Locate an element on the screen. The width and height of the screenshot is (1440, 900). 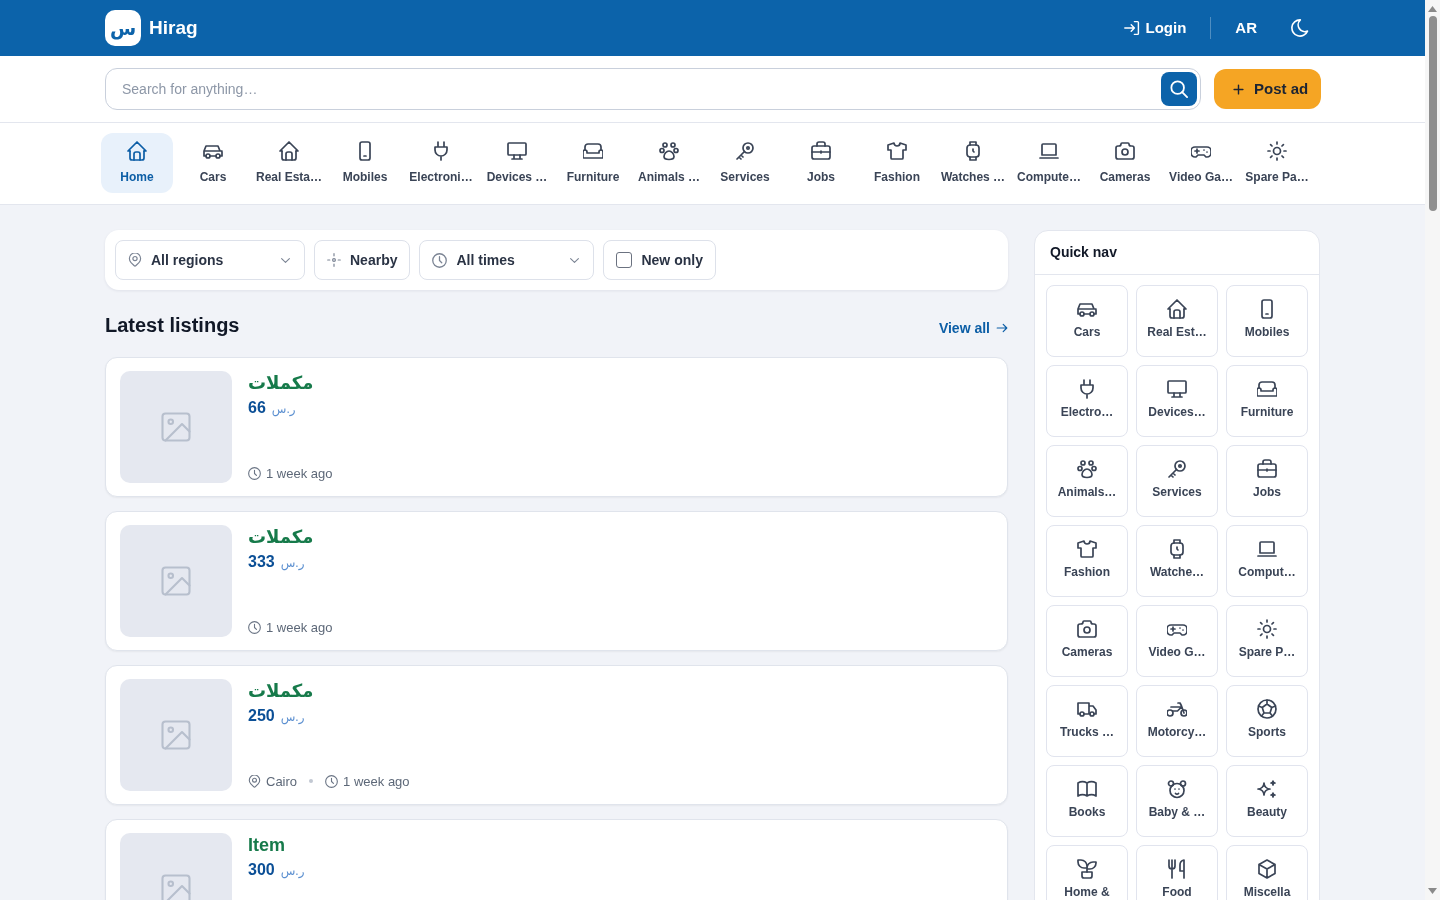
category-tab: Services is located at coordinates (745, 163).